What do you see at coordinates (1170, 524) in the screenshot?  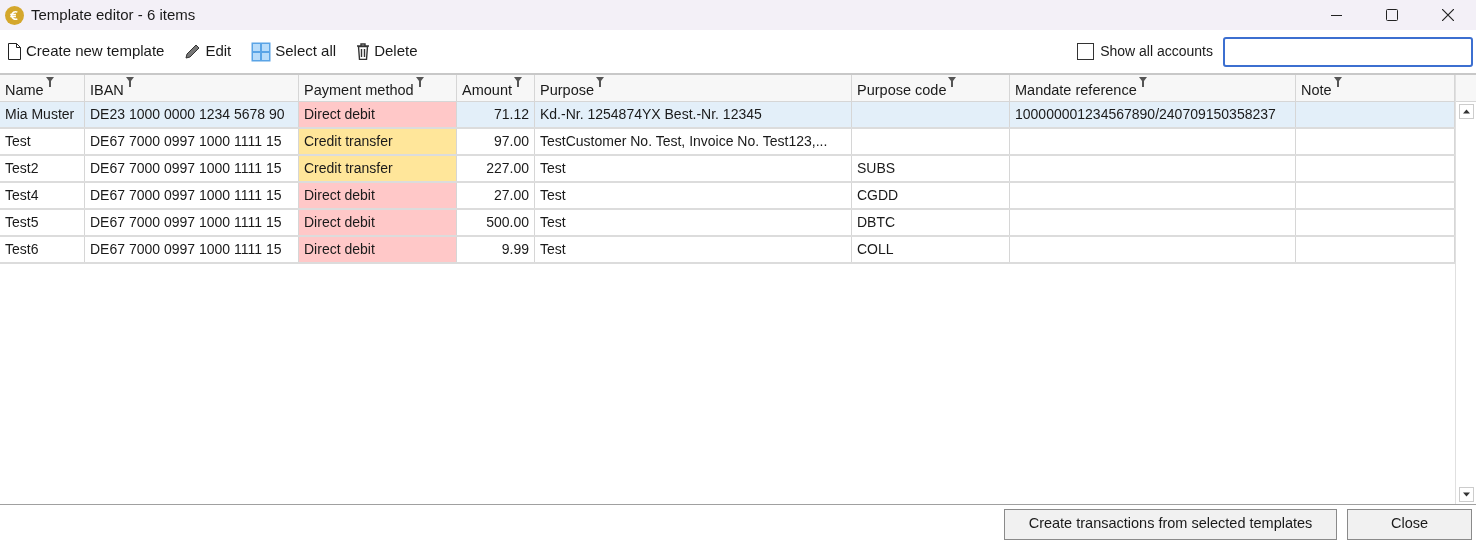 I see `action-button: Create transactions from selected templates` at bounding box center [1170, 524].